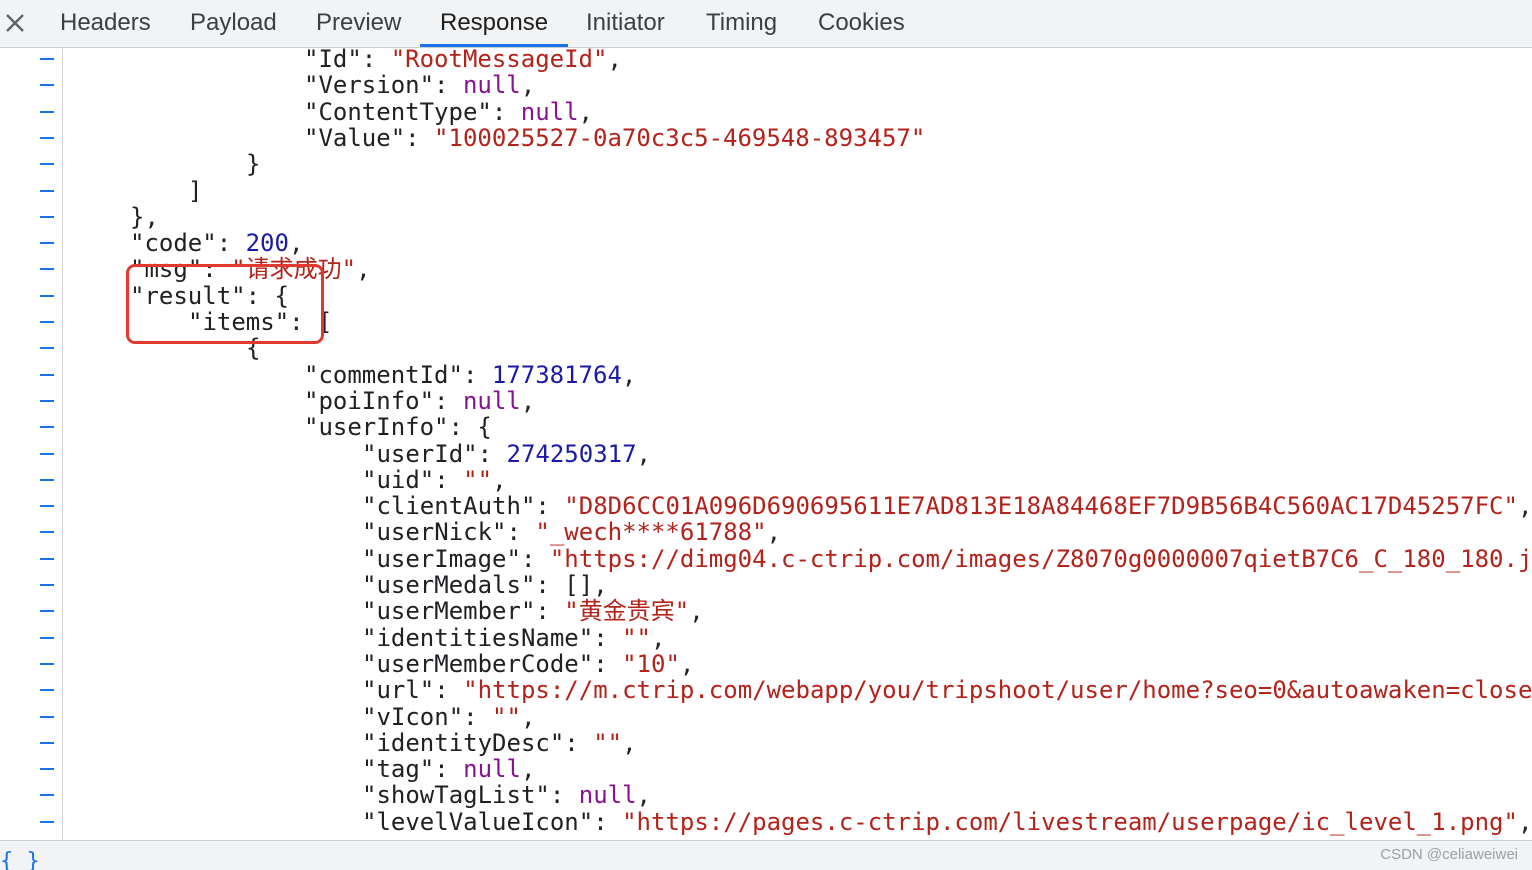 This screenshot has height=870, width=1532. I want to click on code-token: "ContentType":, so click(412, 111).